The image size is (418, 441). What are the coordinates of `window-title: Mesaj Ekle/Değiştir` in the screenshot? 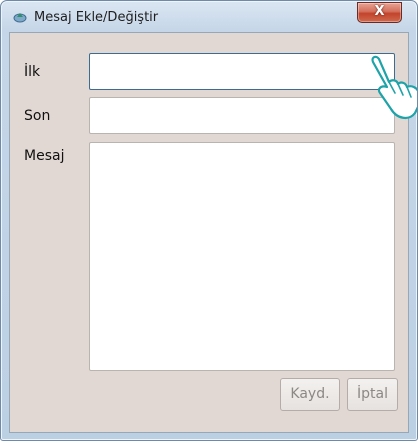 It's located at (96, 17).